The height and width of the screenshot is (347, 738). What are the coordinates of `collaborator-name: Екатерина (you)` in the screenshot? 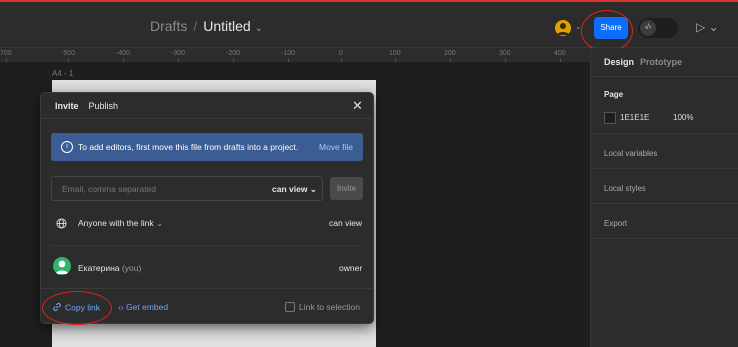 It's located at (109, 268).